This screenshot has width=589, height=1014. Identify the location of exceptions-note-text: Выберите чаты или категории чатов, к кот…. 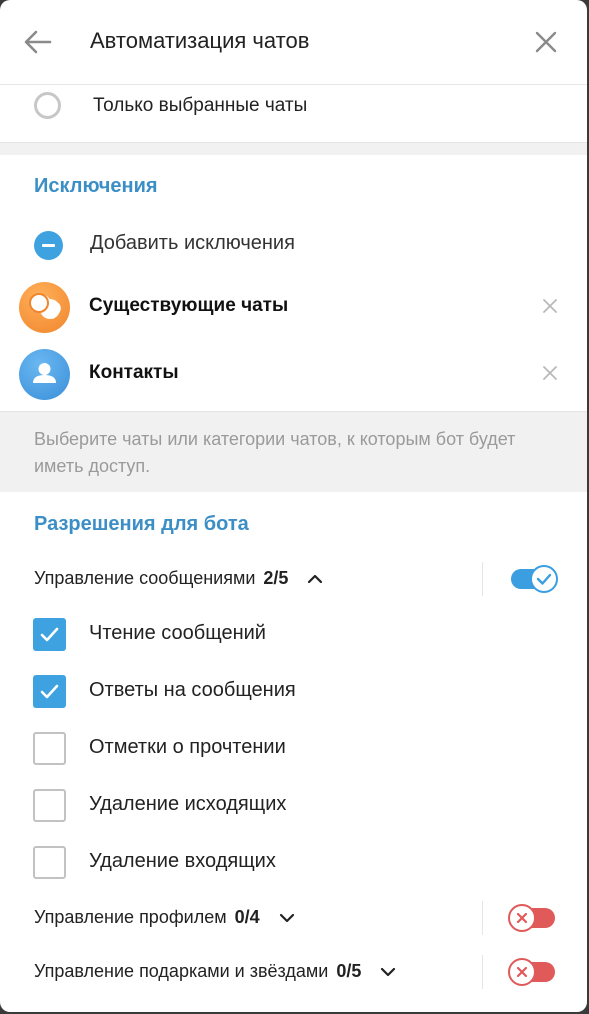
(275, 452).